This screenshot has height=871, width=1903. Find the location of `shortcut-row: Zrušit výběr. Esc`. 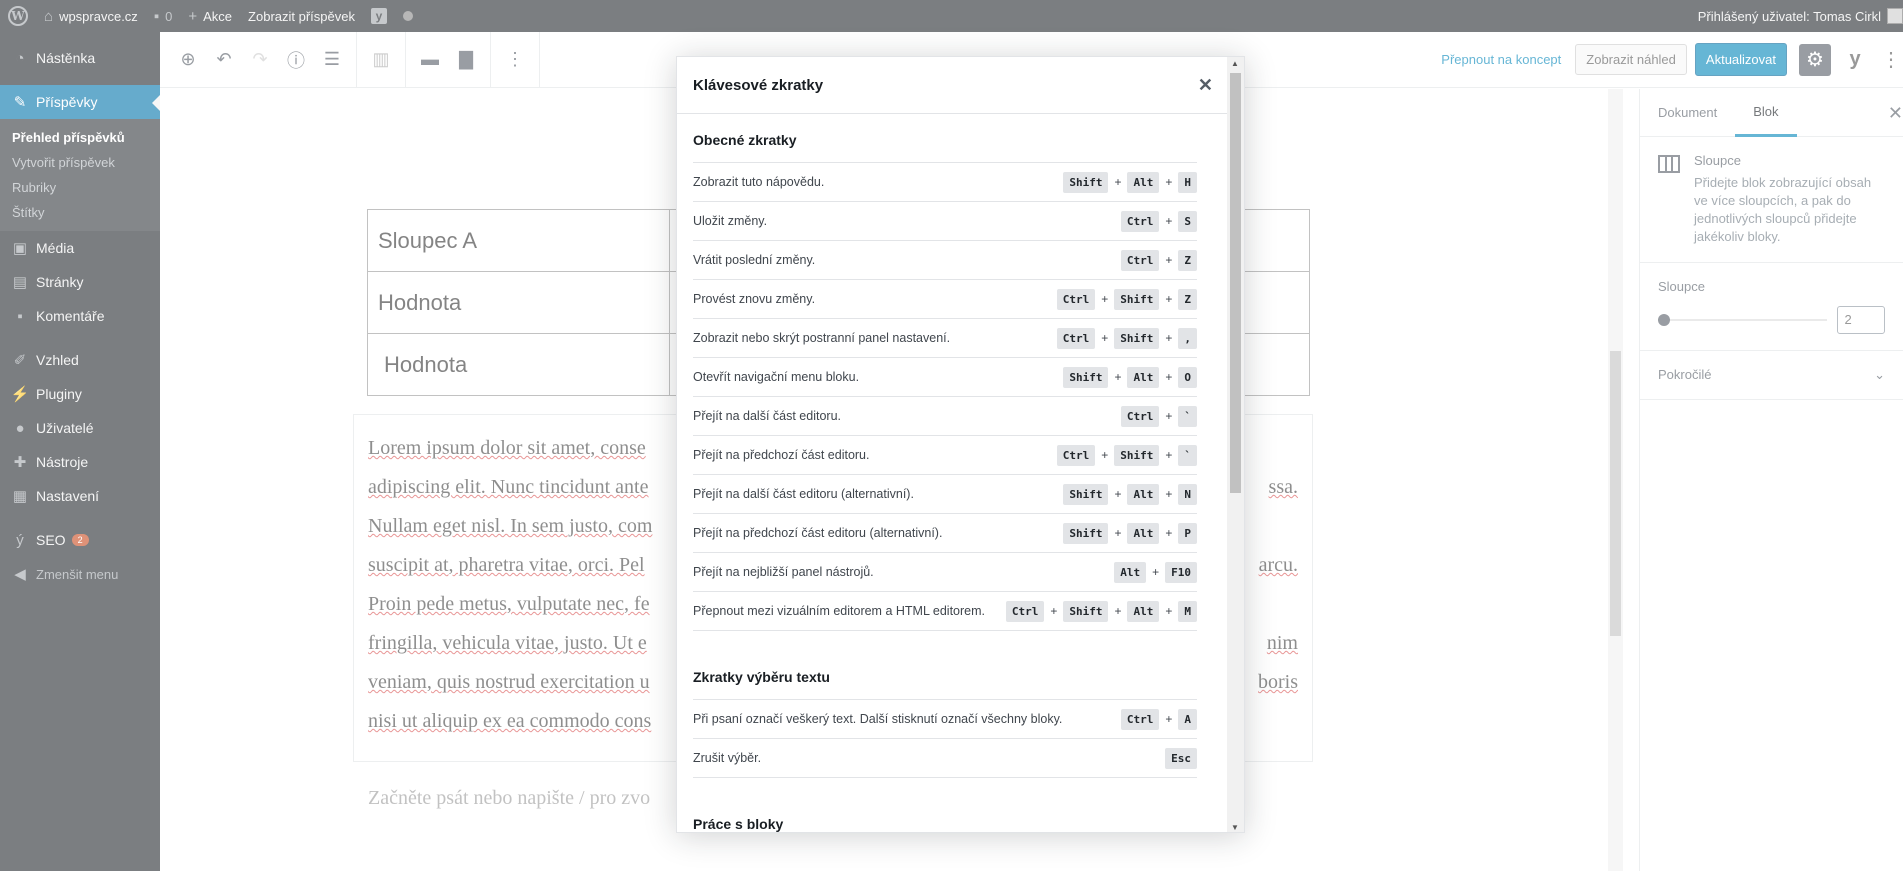

shortcut-row: Zrušit výběr. Esc is located at coordinates (945, 758).